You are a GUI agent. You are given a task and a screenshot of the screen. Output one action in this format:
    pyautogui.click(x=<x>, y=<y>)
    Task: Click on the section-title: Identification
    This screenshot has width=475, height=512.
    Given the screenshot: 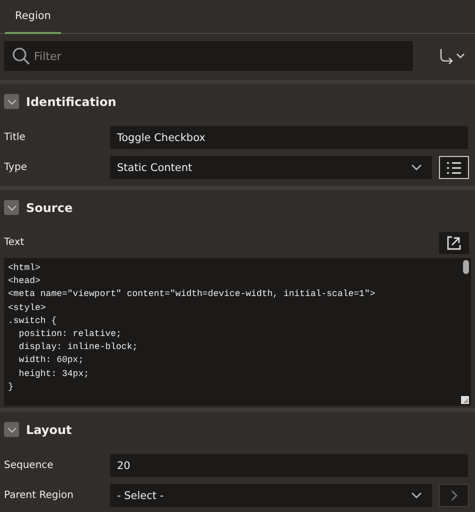 What is the action you would take?
    pyautogui.click(x=71, y=101)
    